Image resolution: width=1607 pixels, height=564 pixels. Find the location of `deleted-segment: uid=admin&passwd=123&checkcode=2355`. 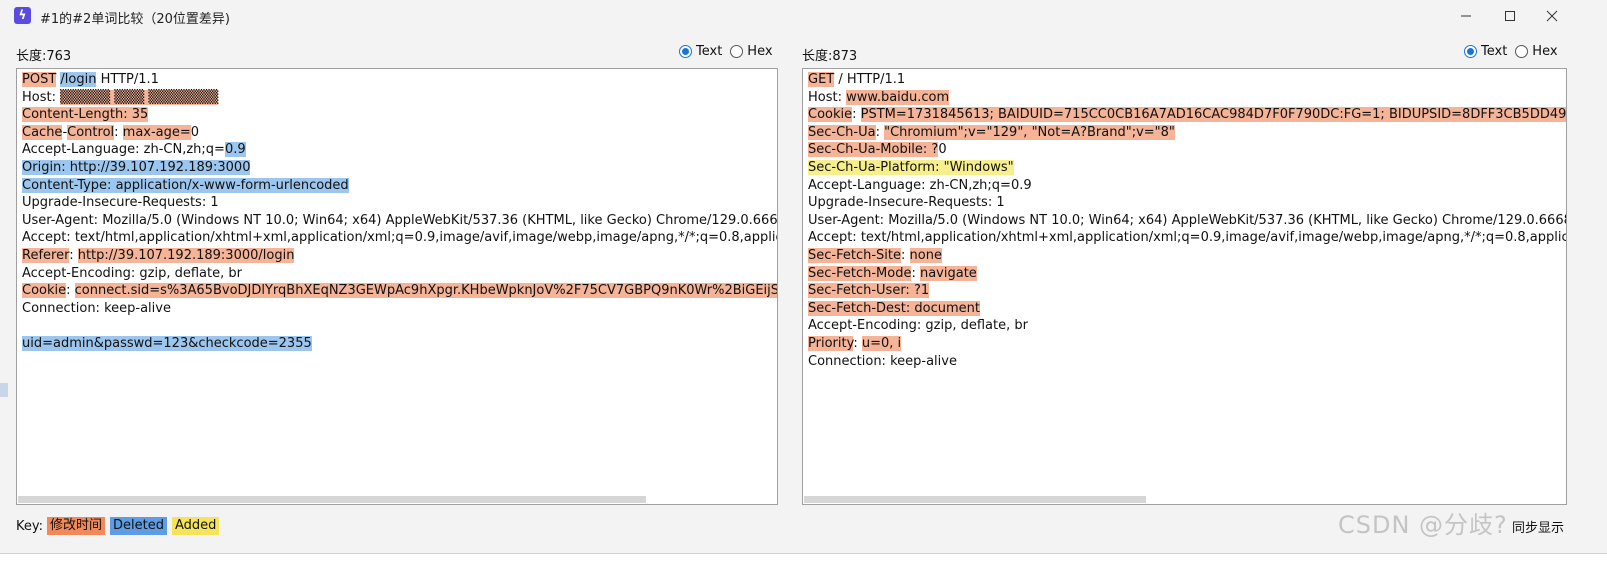

deleted-segment: uid=admin&passwd=123&checkcode=2355 is located at coordinates (167, 343).